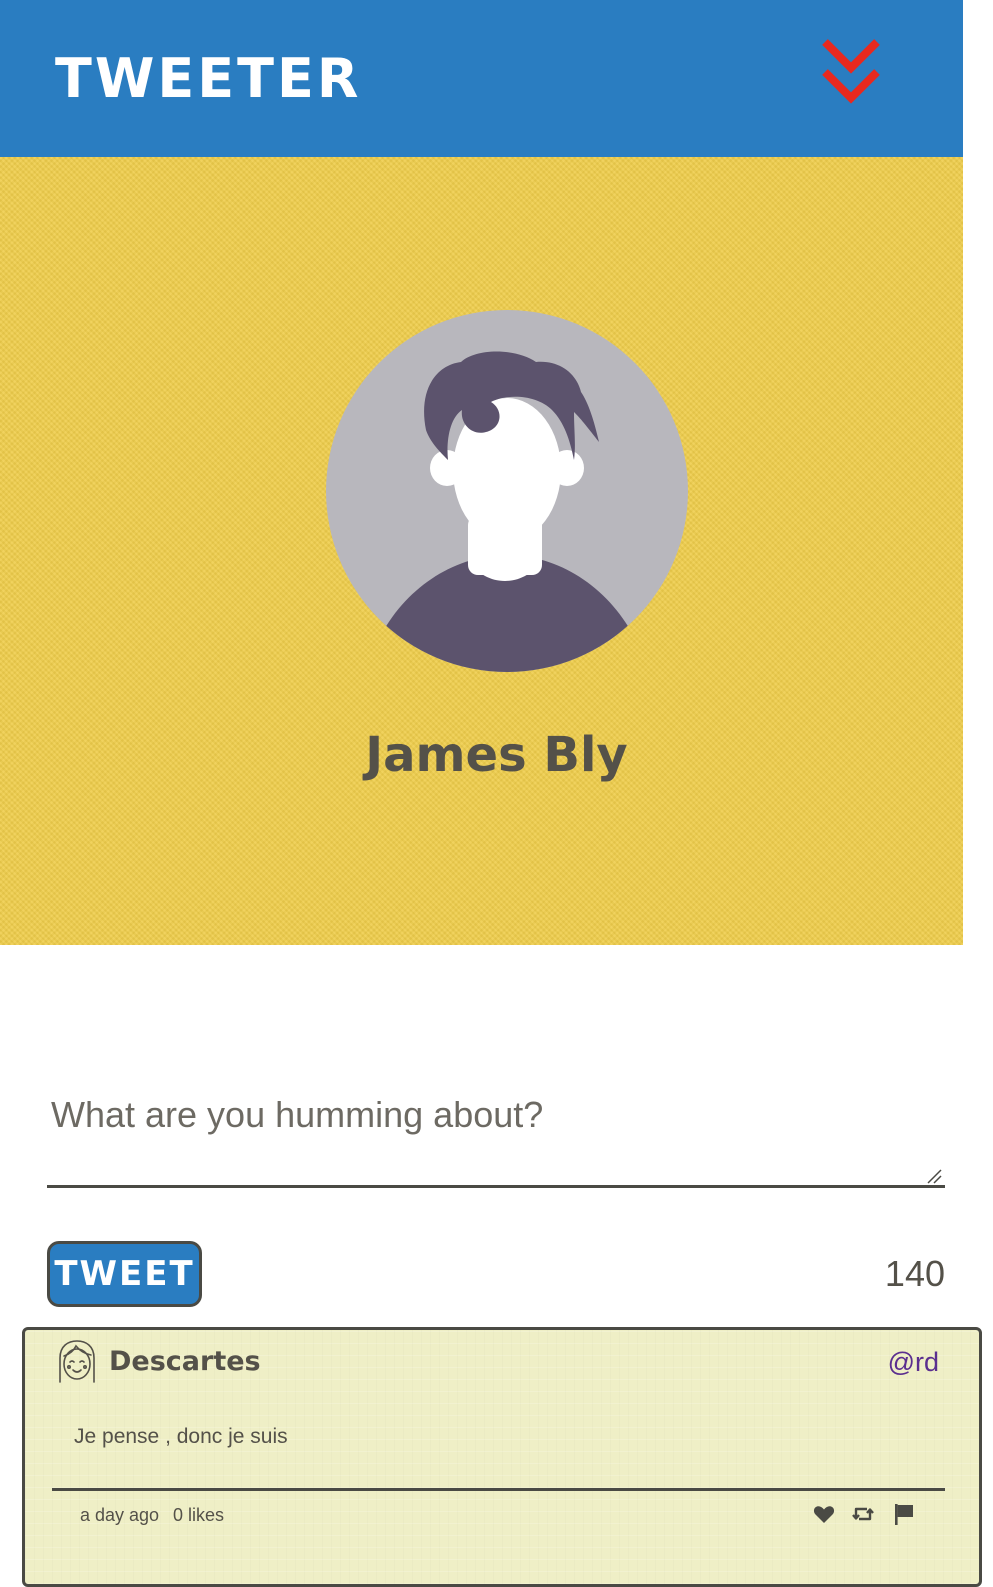  What do you see at coordinates (934, 1176) in the screenshot?
I see `resize-grip-icon` at bounding box center [934, 1176].